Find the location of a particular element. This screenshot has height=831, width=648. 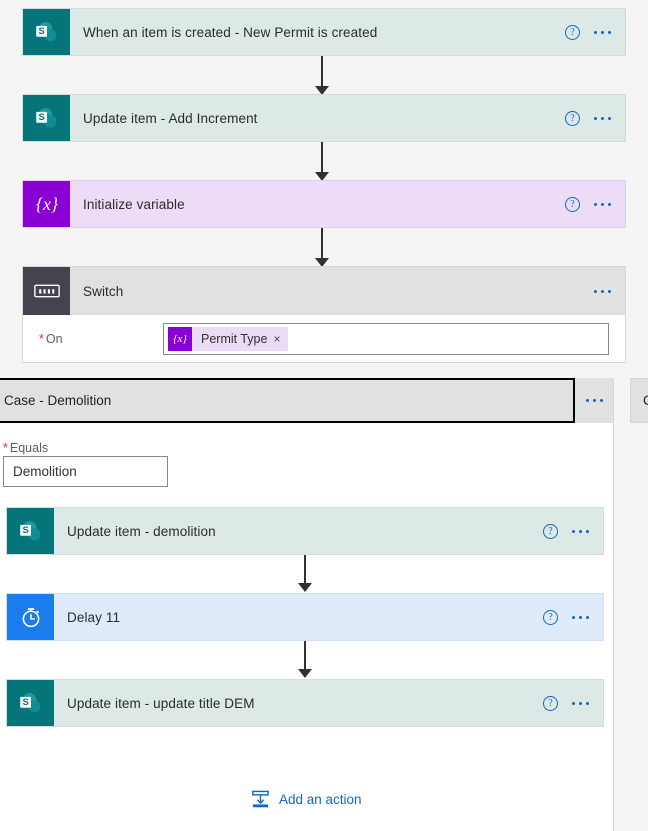

svg-text: {x} is located at coordinates (46, 204).